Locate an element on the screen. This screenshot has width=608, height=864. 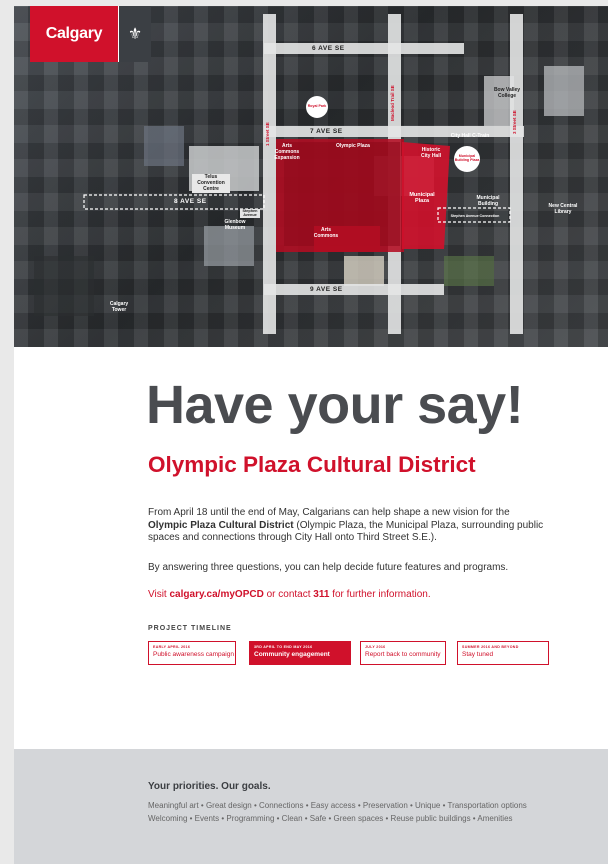
label-library: New Central Library is located at coordinates (563, 209).